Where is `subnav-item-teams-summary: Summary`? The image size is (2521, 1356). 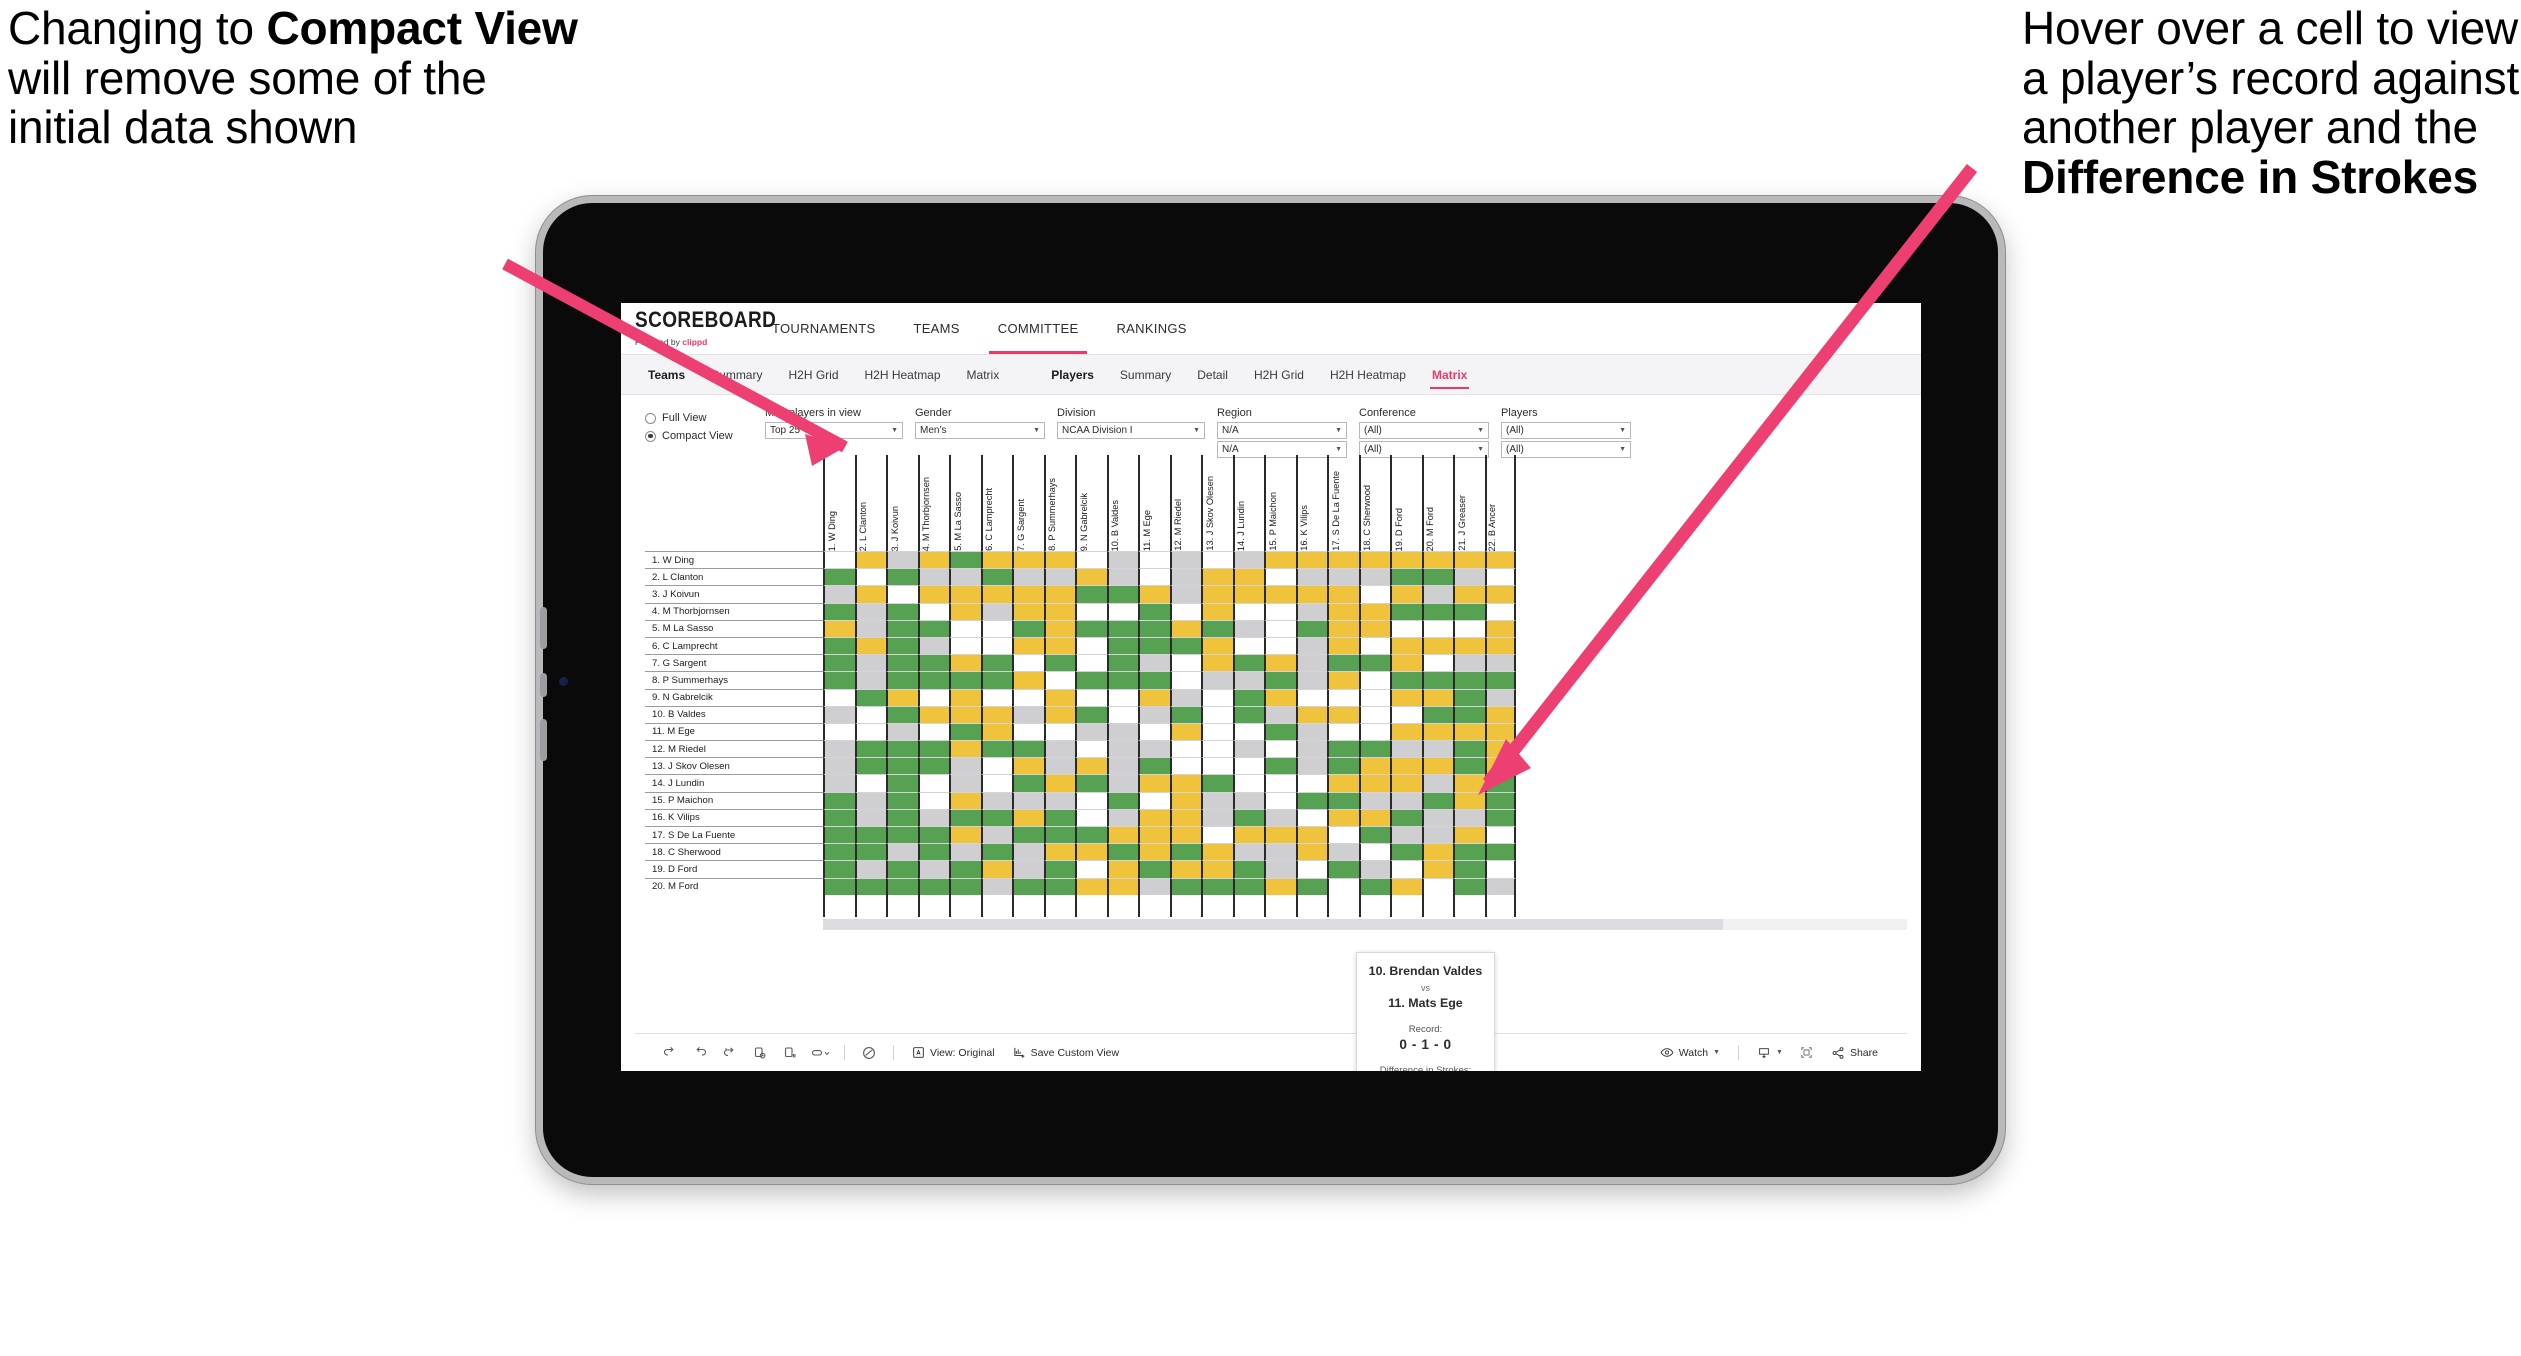 subnav-item-teams-summary: Summary is located at coordinates (736, 375).